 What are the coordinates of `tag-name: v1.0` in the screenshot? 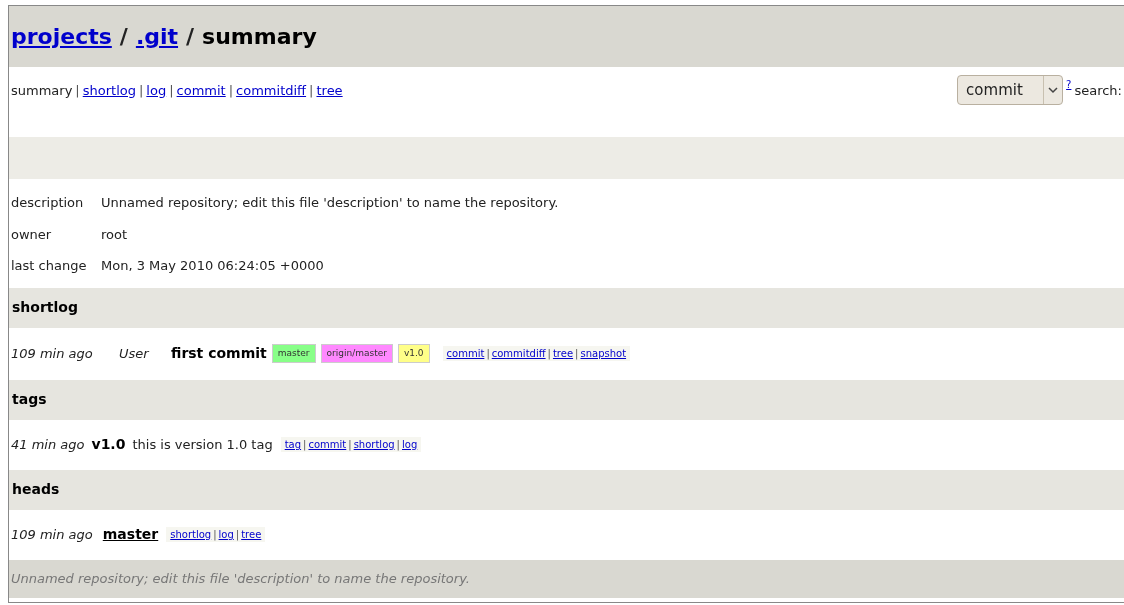 It's located at (108, 444).